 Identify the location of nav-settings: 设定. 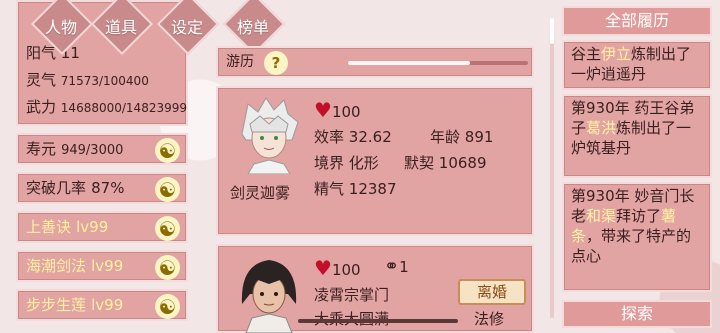
(187, 28).